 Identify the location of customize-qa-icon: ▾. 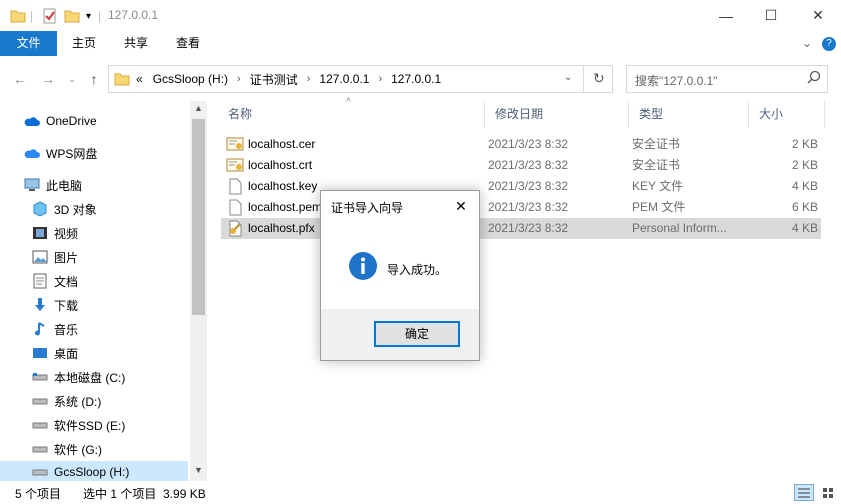
(88, 16).